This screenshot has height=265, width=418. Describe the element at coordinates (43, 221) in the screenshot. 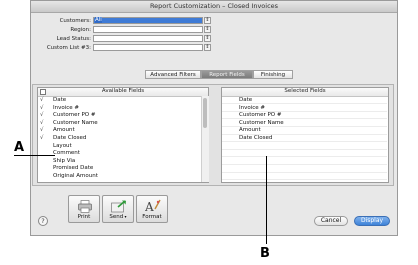

I see `help-button: ?` at that location.